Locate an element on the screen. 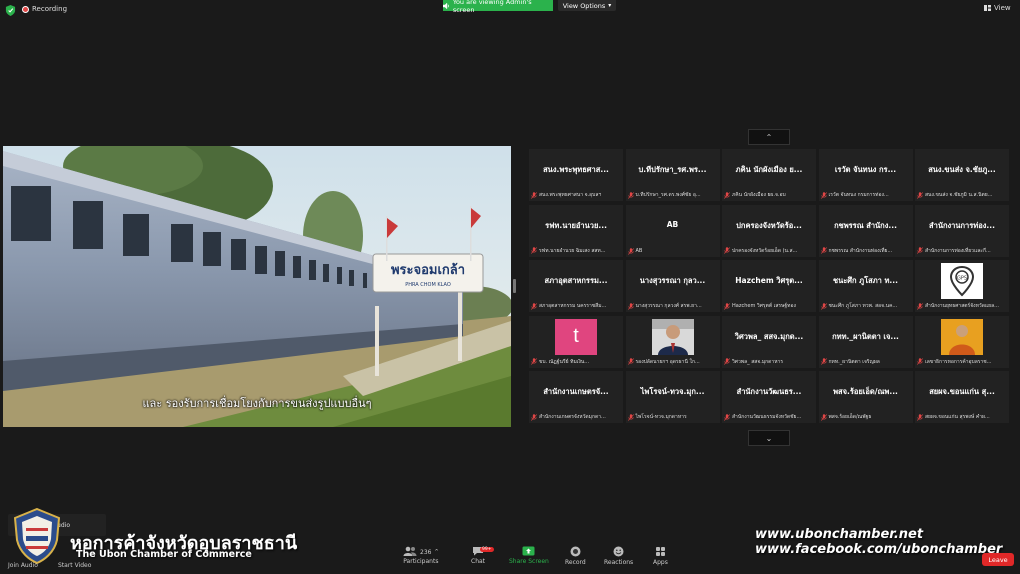 The width and height of the screenshot is (1020, 574). apps-button: Apps is located at coordinates (660, 556).